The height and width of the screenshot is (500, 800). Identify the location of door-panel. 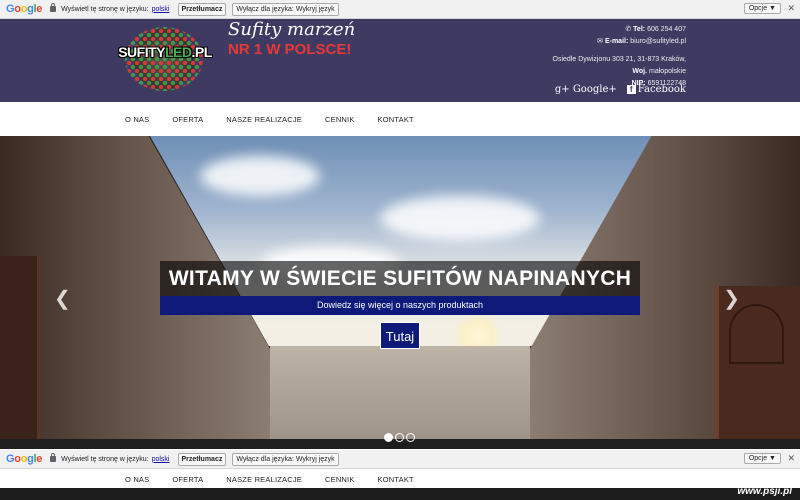
(756, 334).